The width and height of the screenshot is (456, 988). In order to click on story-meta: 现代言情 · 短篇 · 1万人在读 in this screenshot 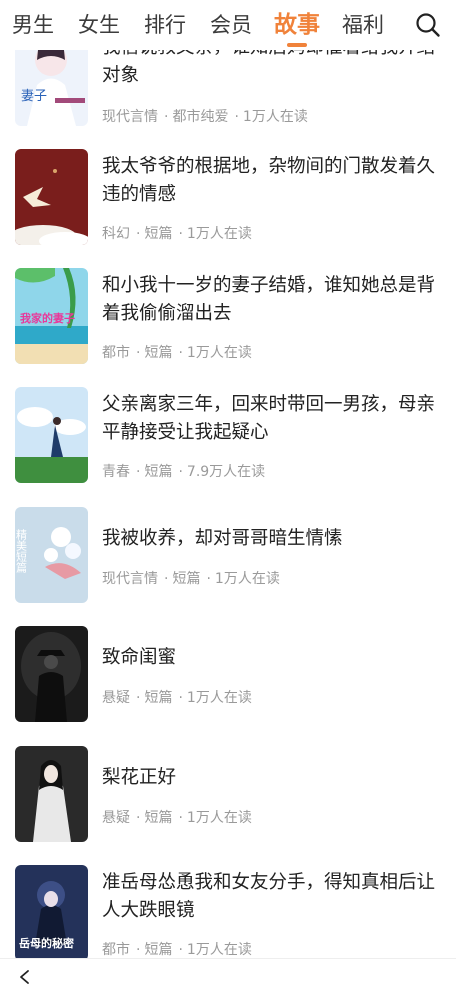, I will do `click(191, 579)`.